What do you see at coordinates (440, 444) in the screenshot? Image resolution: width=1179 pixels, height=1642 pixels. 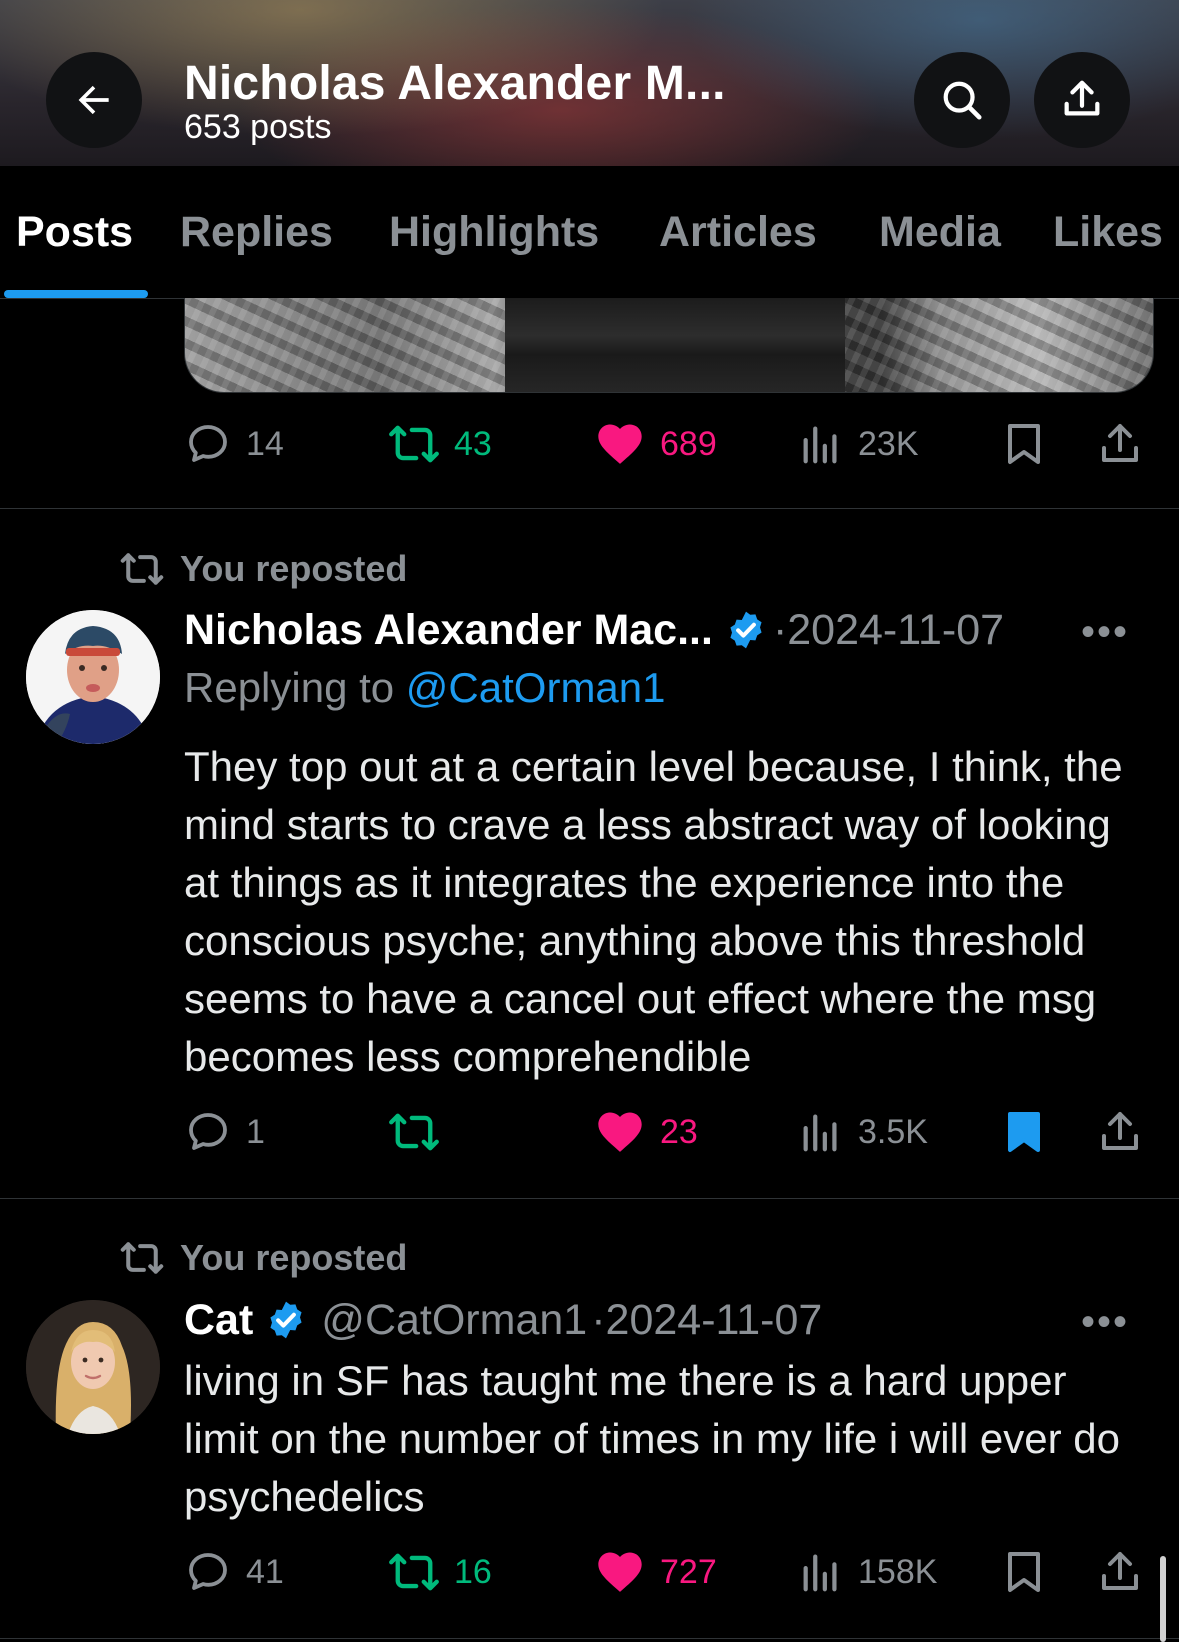 I see `repost-button: 43` at bounding box center [440, 444].